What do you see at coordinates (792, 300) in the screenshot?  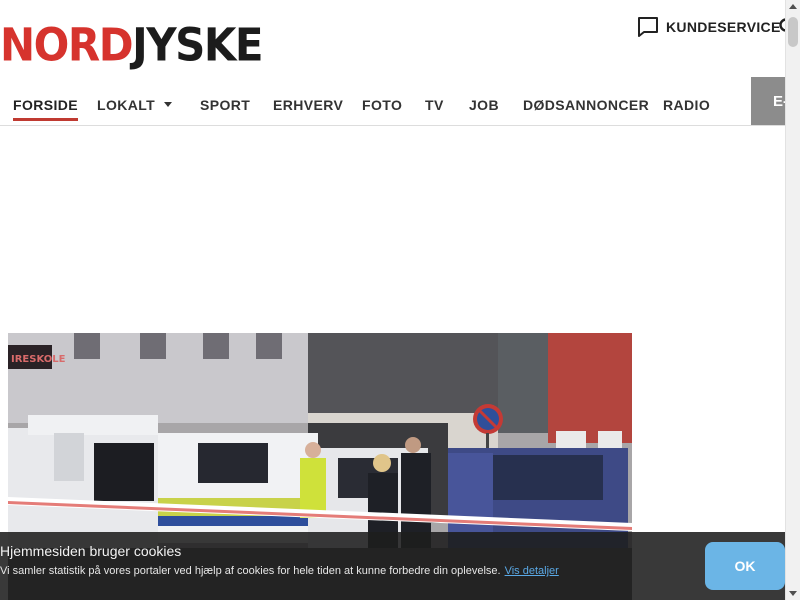 I see `page-scrollbar` at bounding box center [792, 300].